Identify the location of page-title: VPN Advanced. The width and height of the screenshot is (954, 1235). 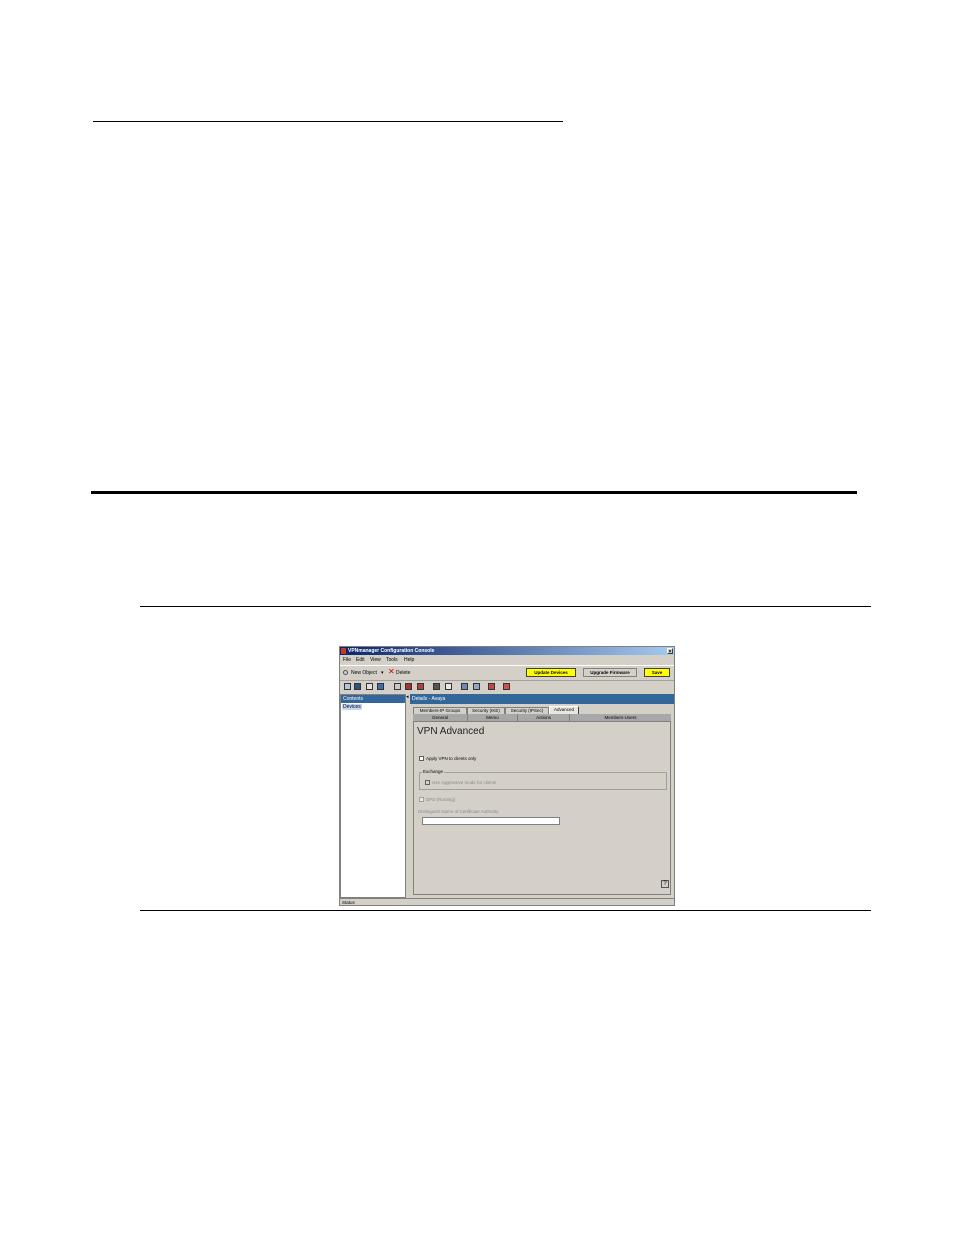
(451, 731).